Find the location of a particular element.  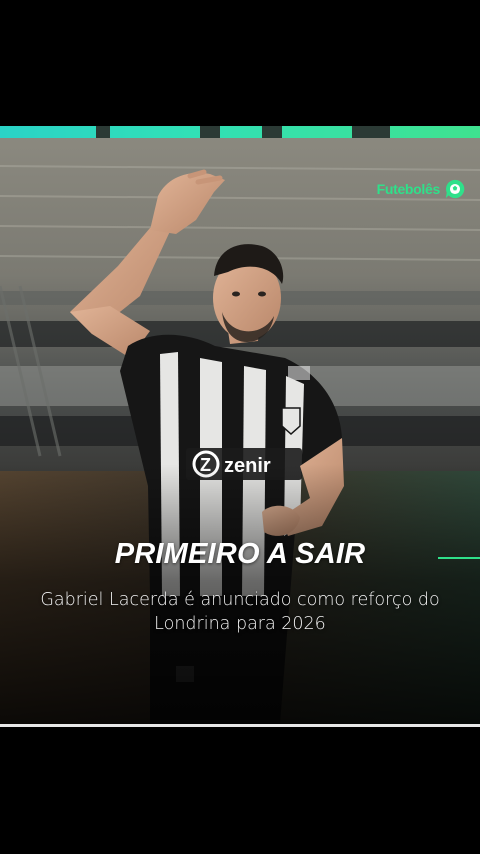

top-accent-banner is located at coordinates (240, 132).